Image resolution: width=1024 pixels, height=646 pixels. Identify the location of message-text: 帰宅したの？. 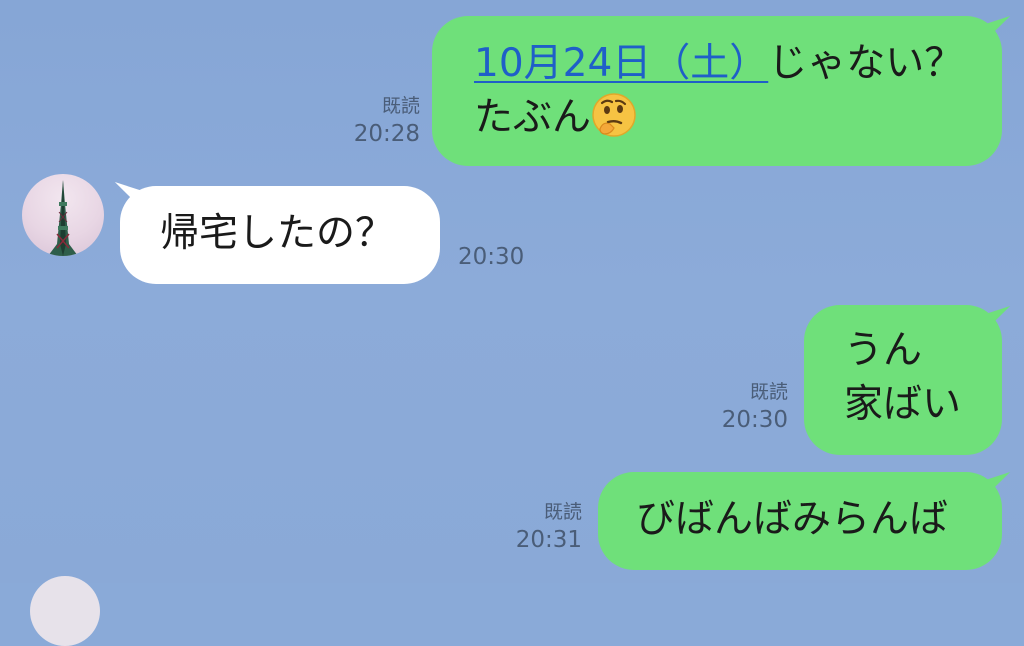
(277, 233).